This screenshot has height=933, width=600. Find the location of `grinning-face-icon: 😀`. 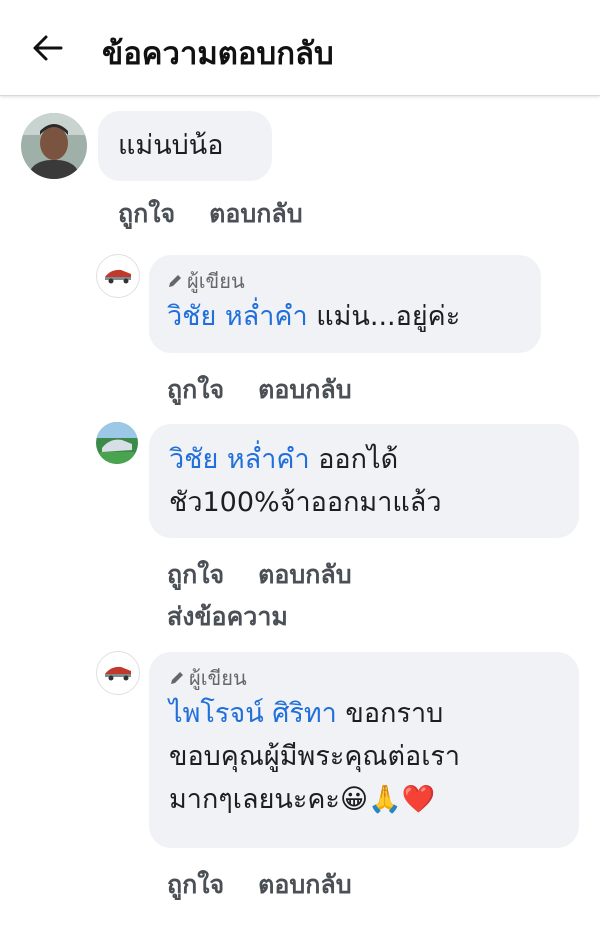

grinning-face-icon: 😀 is located at coordinates (354, 799).